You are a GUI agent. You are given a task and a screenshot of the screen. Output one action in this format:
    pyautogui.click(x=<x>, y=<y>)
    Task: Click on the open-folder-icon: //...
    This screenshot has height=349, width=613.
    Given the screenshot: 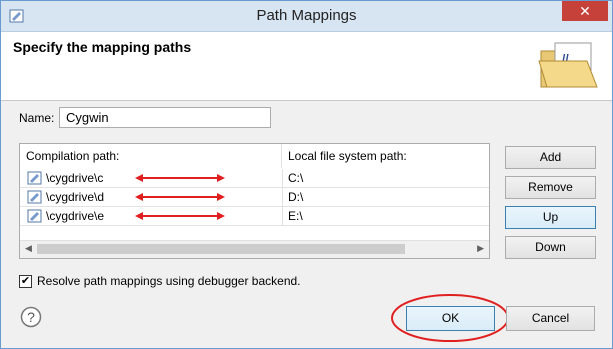 What is the action you would take?
    pyautogui.click(x=568, y=65)
    